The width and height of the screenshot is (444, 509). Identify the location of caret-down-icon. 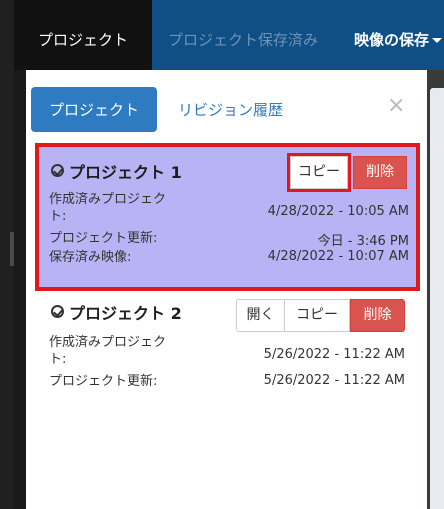
(437, 40).